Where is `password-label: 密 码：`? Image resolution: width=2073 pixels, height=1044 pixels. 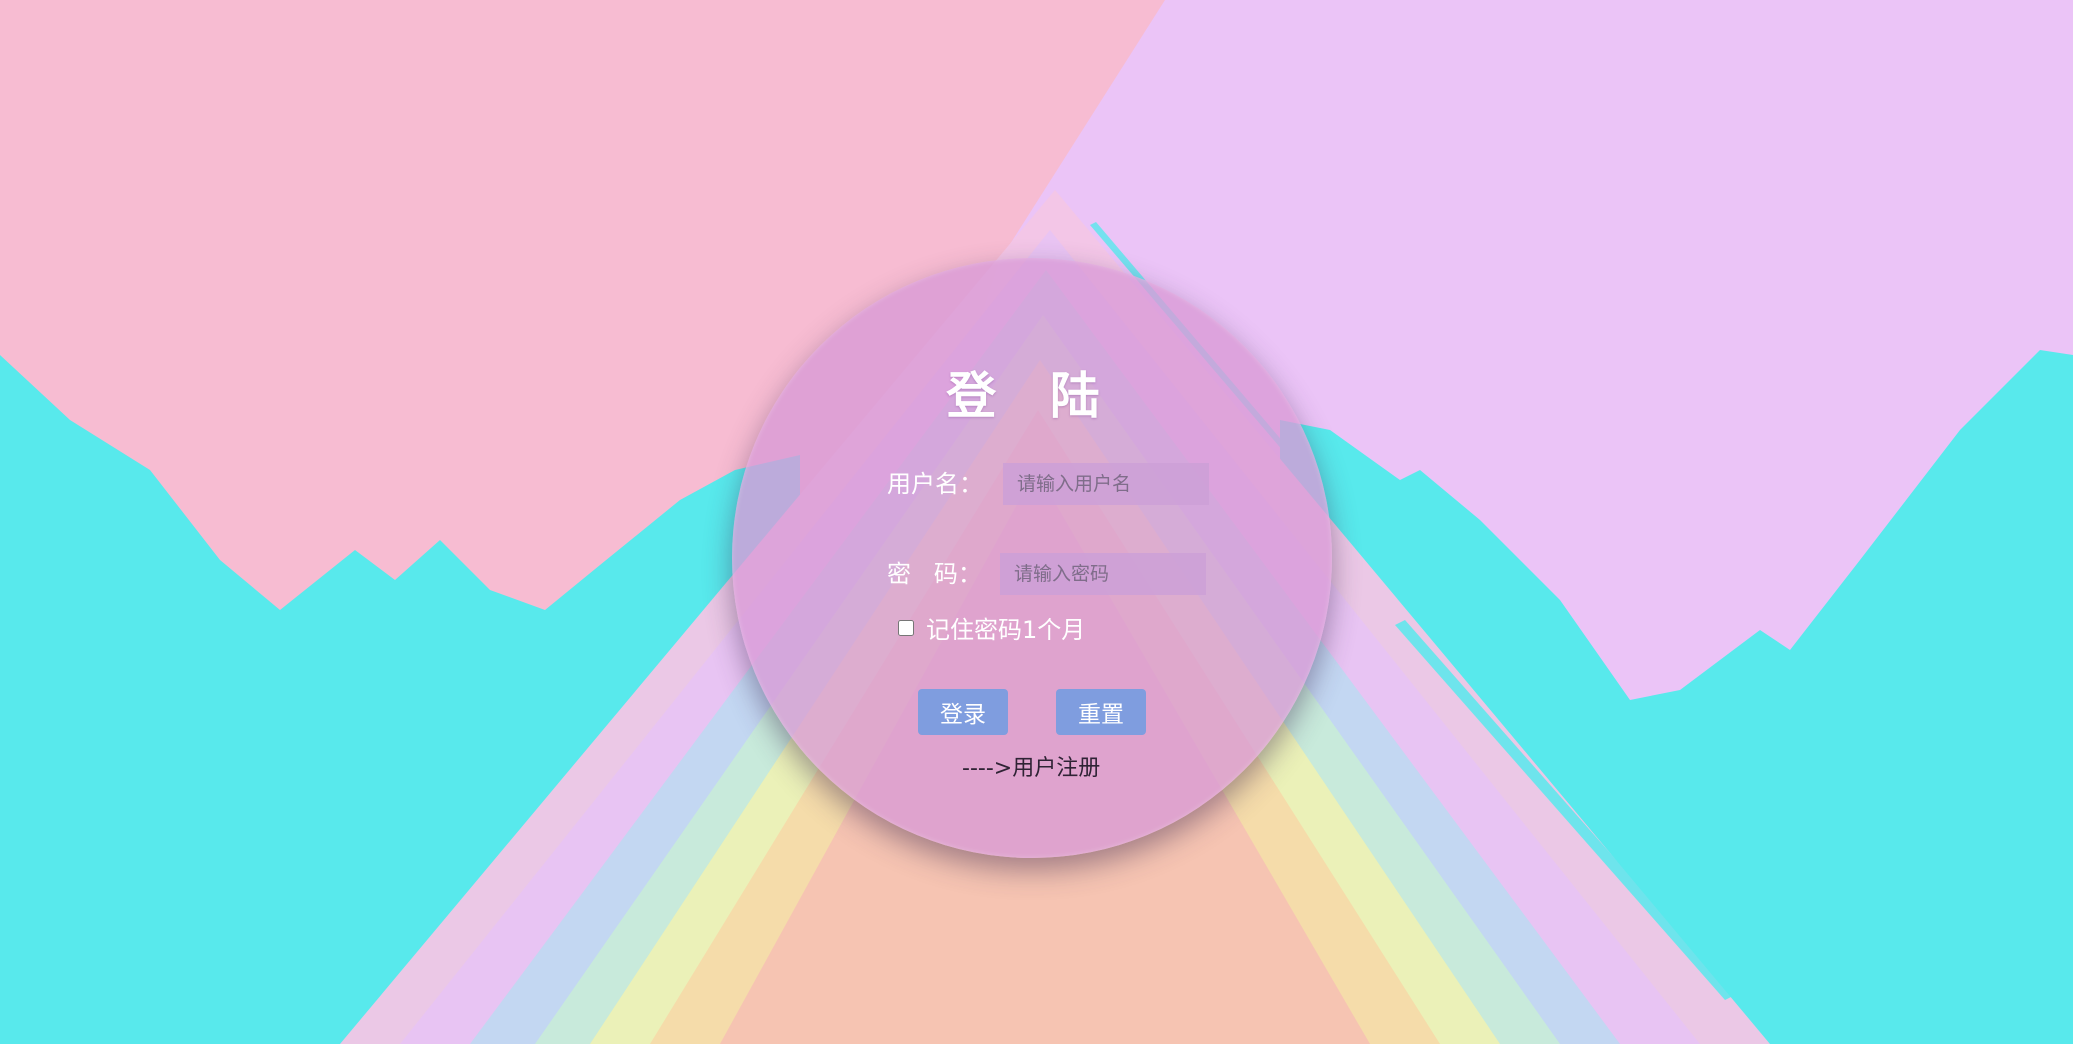 password-label: 密 码： is located at coordinates (934, 574).